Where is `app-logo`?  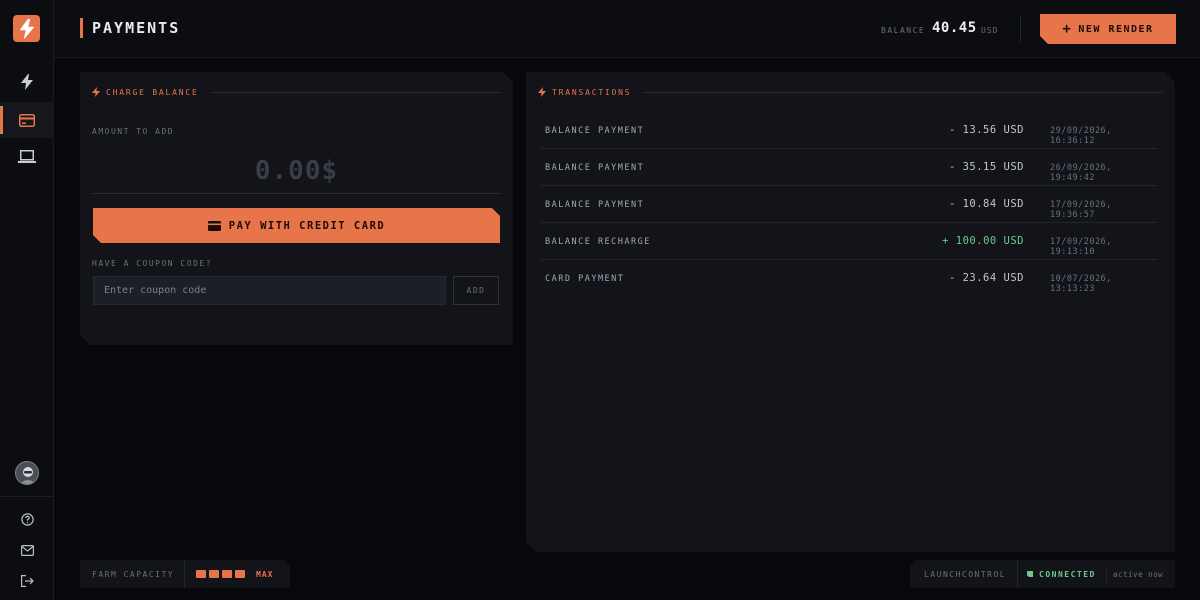 app-logo is located at coordinates (26, 28).